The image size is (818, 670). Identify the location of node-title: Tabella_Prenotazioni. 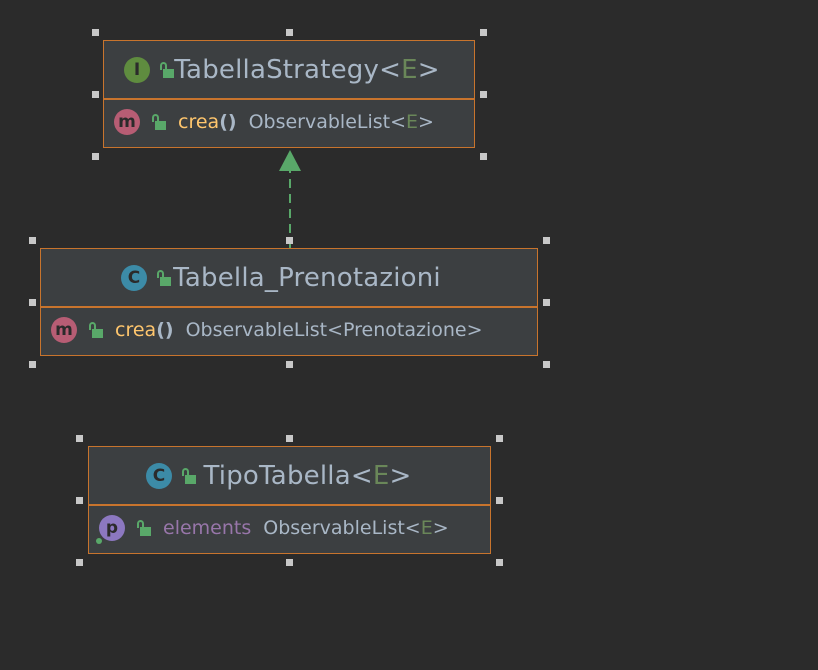
(307, 277).